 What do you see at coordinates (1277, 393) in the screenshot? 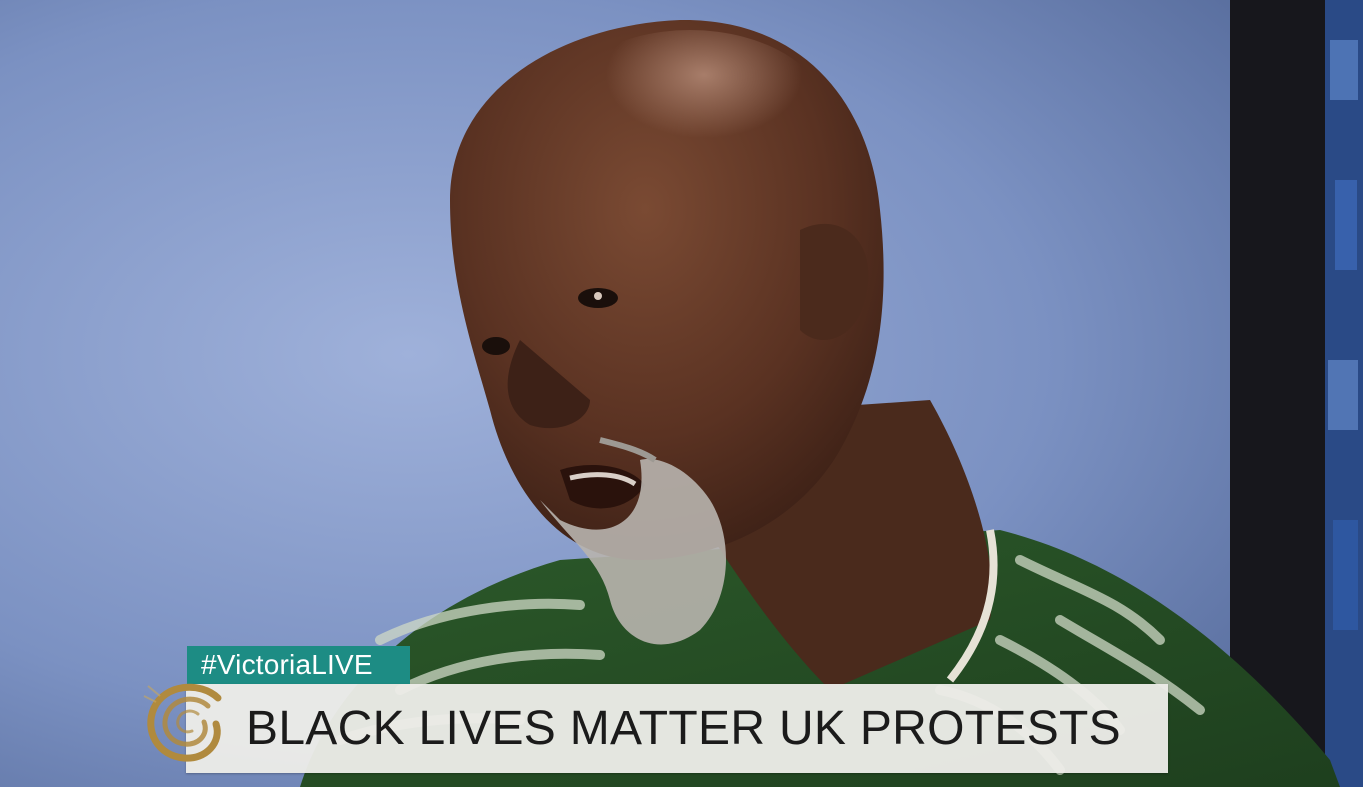
I see `studio-dark-panel` at bounding box center [1277, 393].